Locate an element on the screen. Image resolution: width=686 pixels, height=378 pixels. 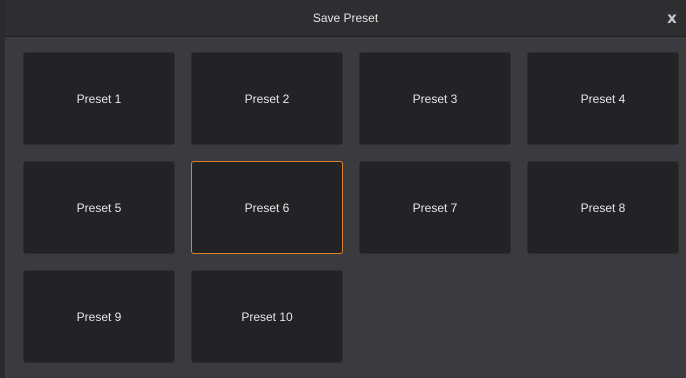
preset-tile-7: Preset 7 is located at coordinates (435, 207).